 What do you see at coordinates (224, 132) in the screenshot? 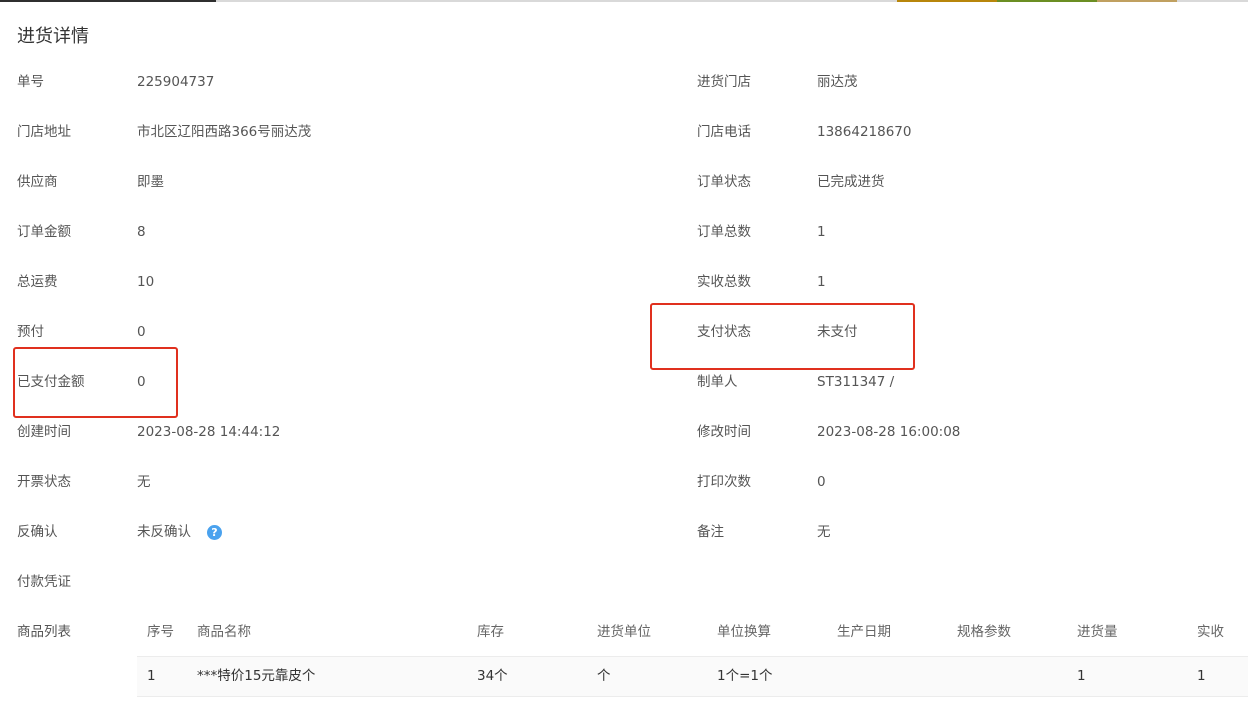
I see `store-address-value: 市北区辽阳西路366号丽达茂` at bounding box center [224, 132].